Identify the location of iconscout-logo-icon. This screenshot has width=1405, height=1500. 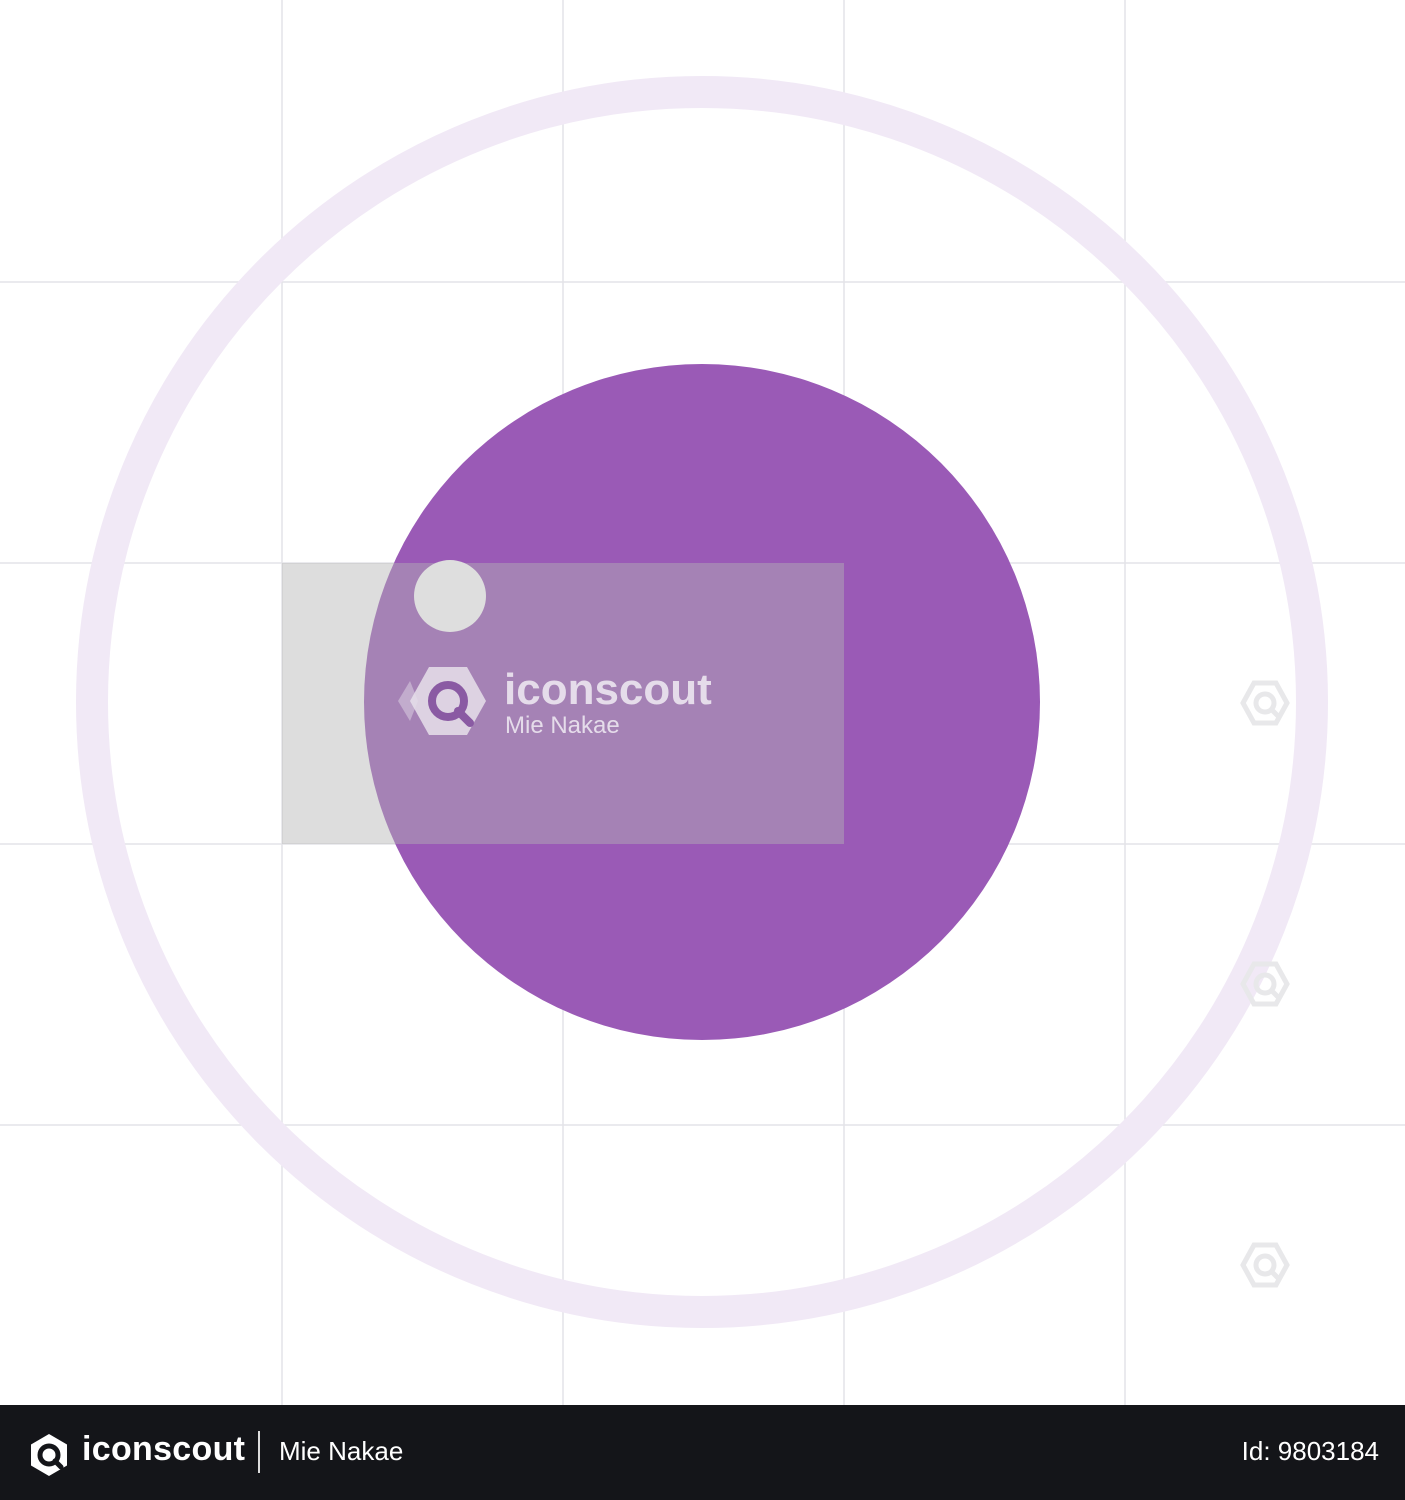
(49, 1455).